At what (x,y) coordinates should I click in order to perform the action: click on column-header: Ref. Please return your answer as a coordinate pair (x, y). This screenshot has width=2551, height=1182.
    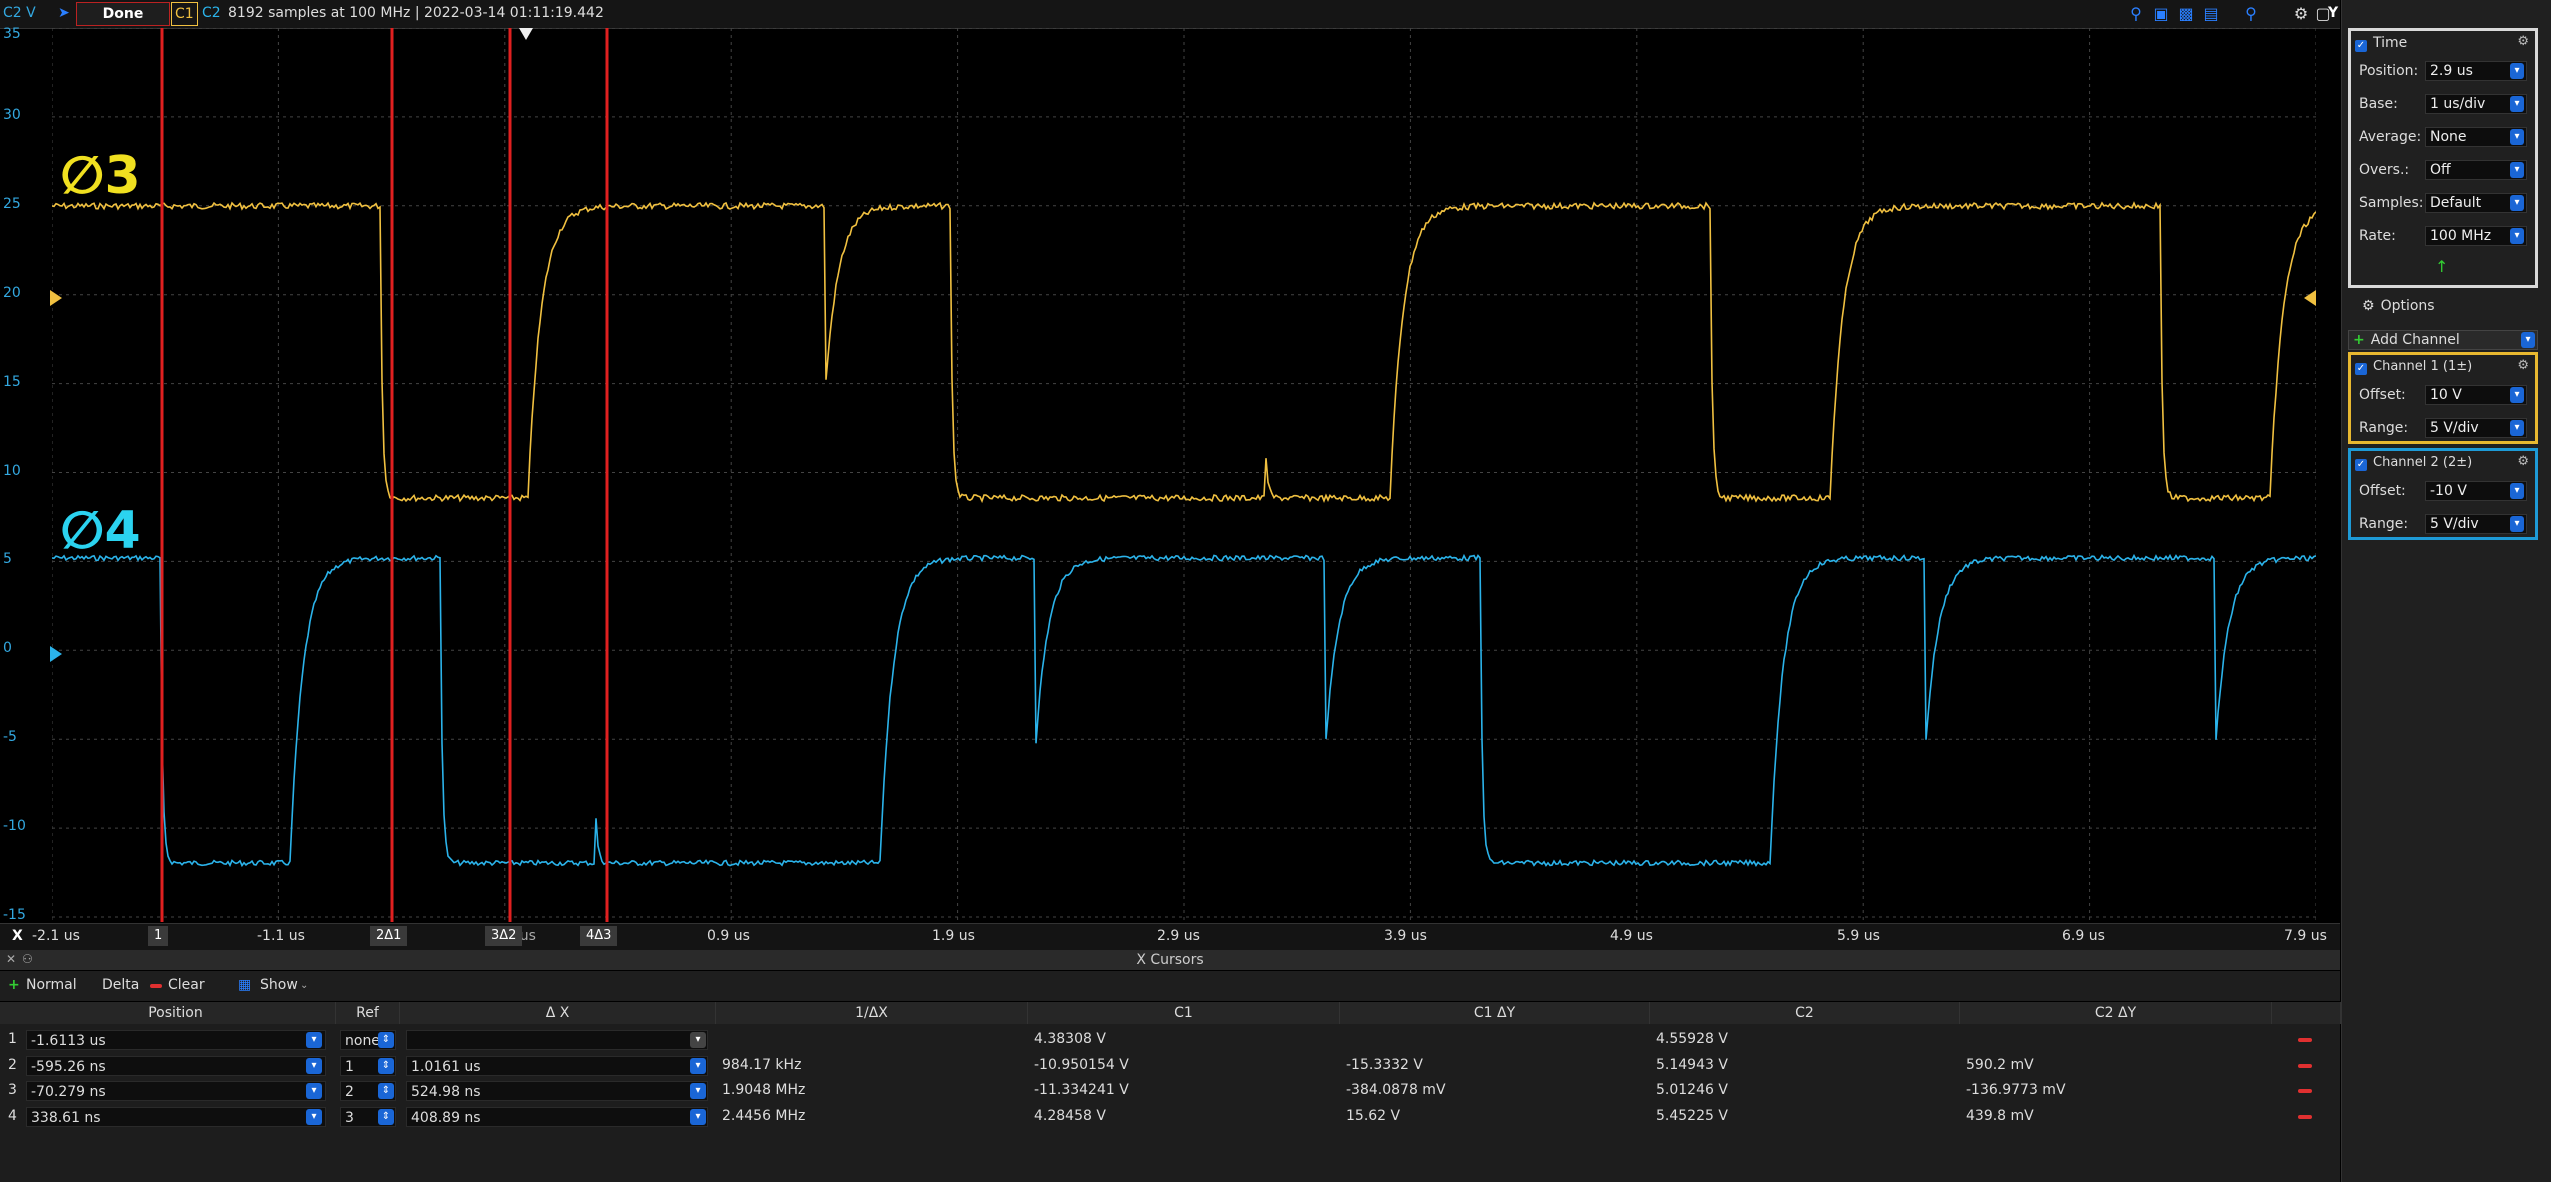
    Looking at the image, I should click on (368, 1013).